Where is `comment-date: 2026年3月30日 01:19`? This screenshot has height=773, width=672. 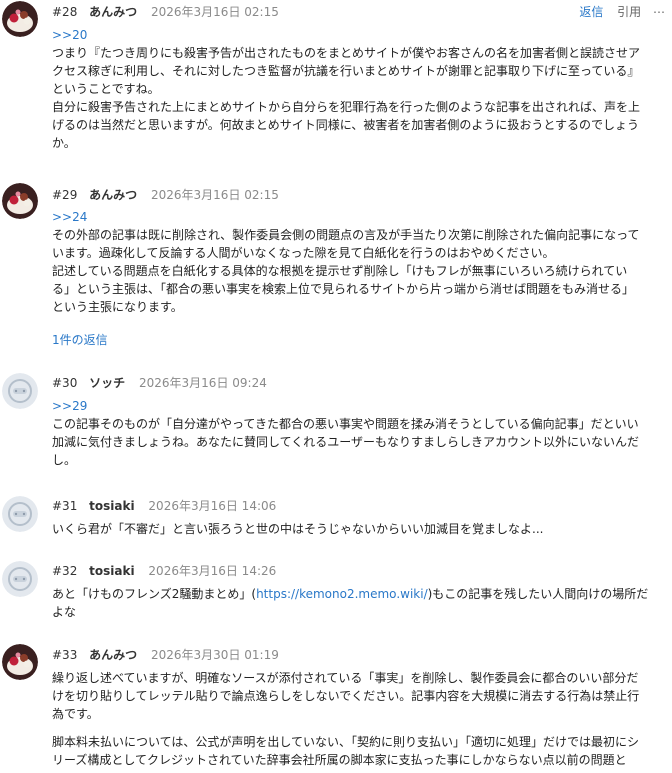 comment-date: 2026年3月30日 01:19 is located at coordinates (215, 655).